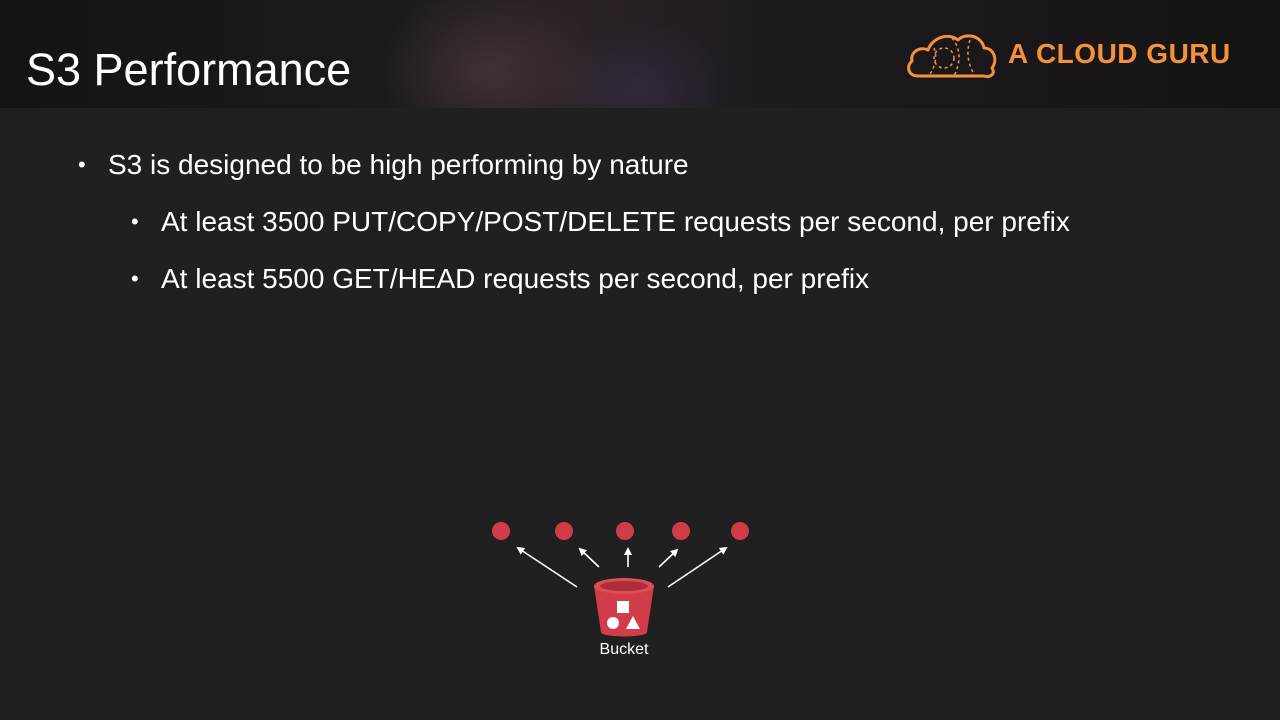  I want to click on request-nodes, so click(620, 531).